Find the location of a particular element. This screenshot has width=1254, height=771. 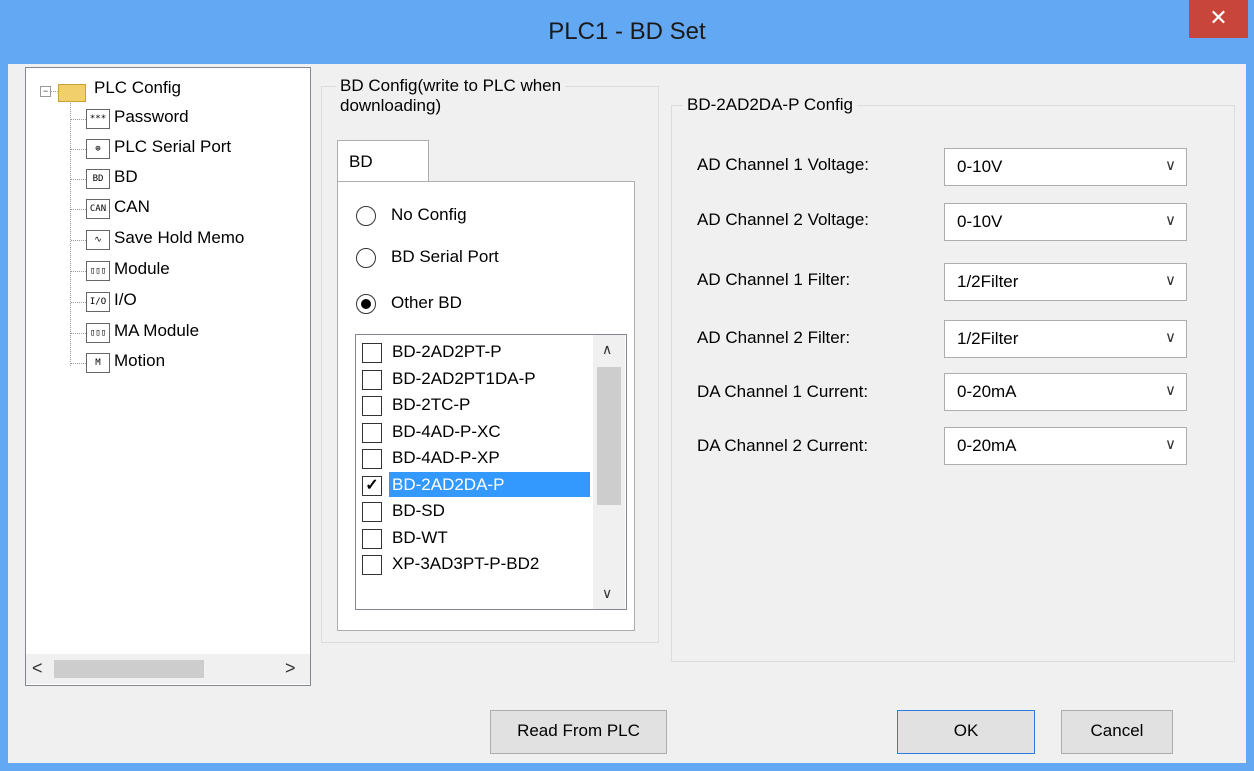

checklist-item: XP-3AD3PT-P-BD2 is located at coordinates (473, 563).